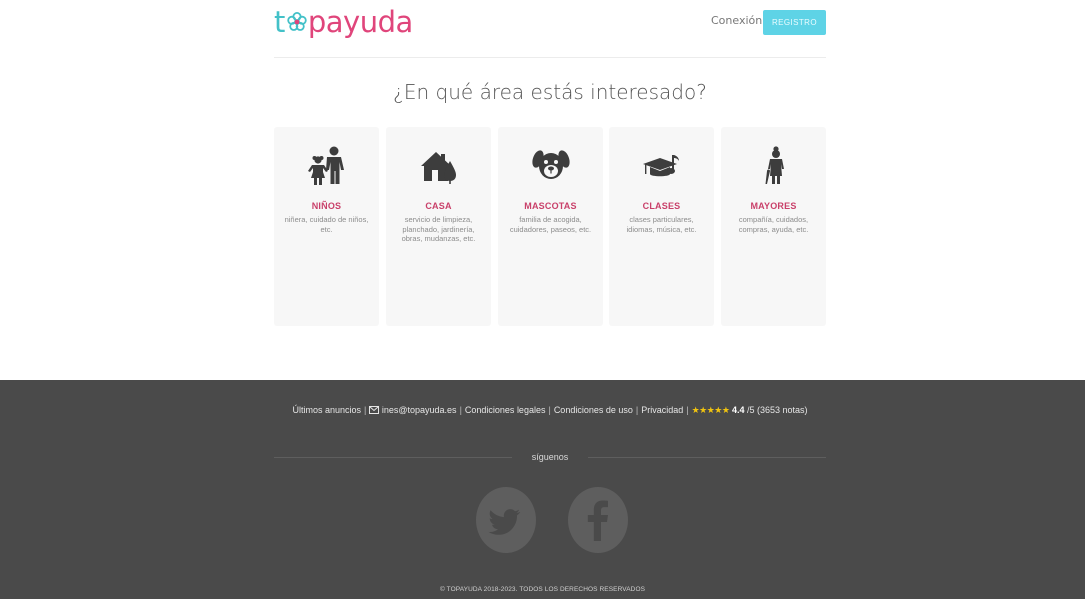 Image resolution: width=1085 pixels, height=599 pixels. Describe the element at coordinates (794, 22) in the screenshot. I see `register-button: REGISTRO` at that location.